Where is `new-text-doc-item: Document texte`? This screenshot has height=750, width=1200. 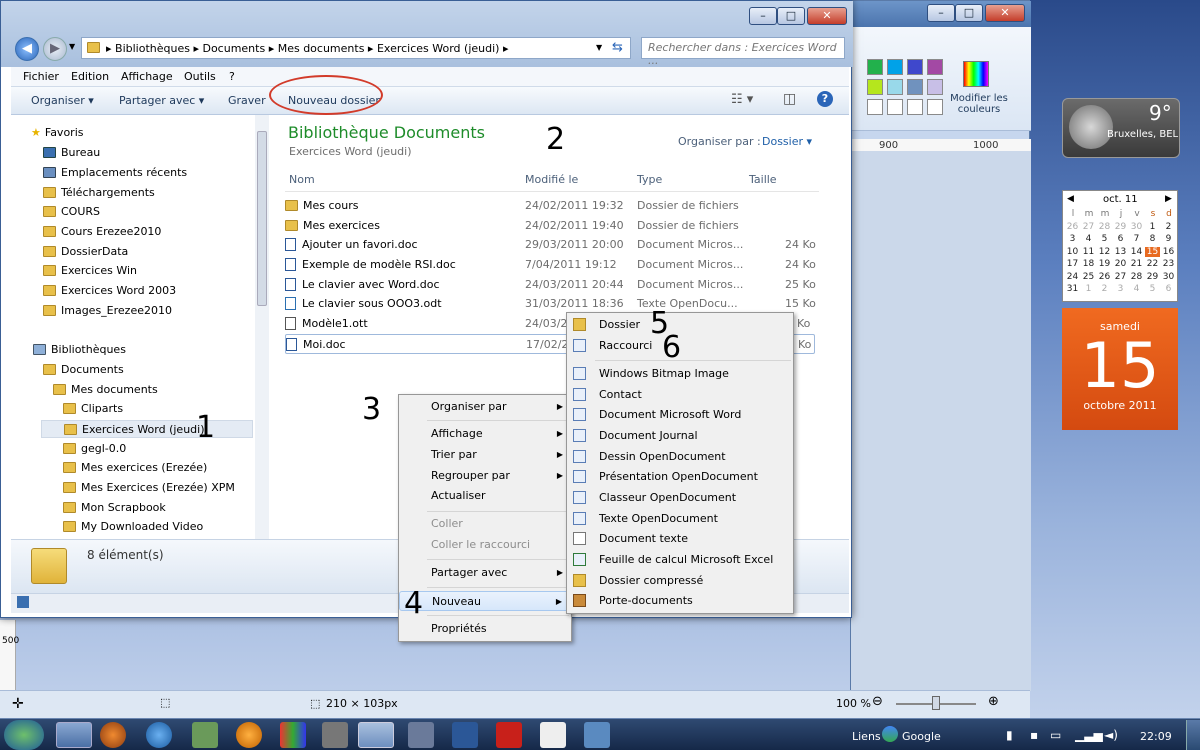
new-text-doc-item: Document texte is located at coordinates (680, 539).